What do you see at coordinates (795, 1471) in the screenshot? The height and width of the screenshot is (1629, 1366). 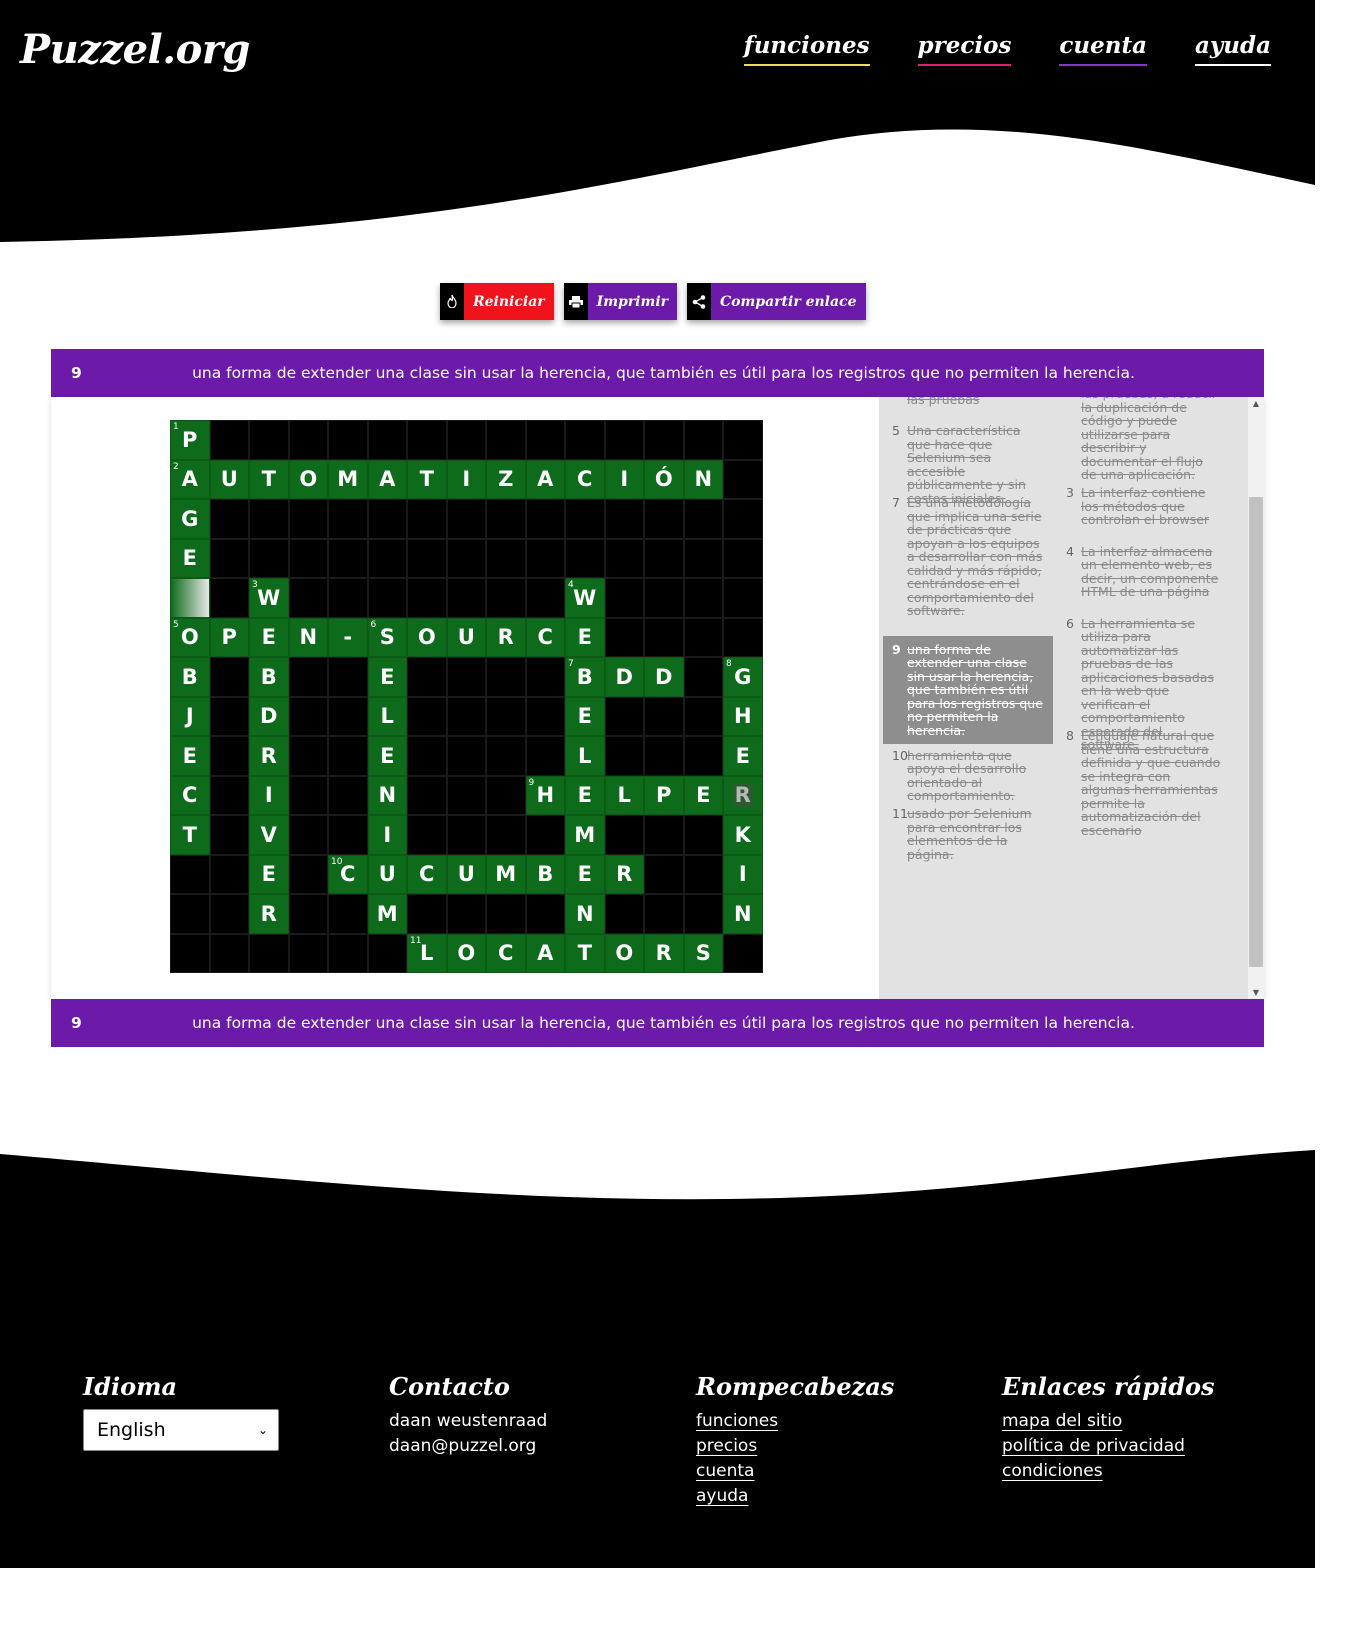 I see `footer-link-cuenta: cuenta` at bounding box center [795, 1471].